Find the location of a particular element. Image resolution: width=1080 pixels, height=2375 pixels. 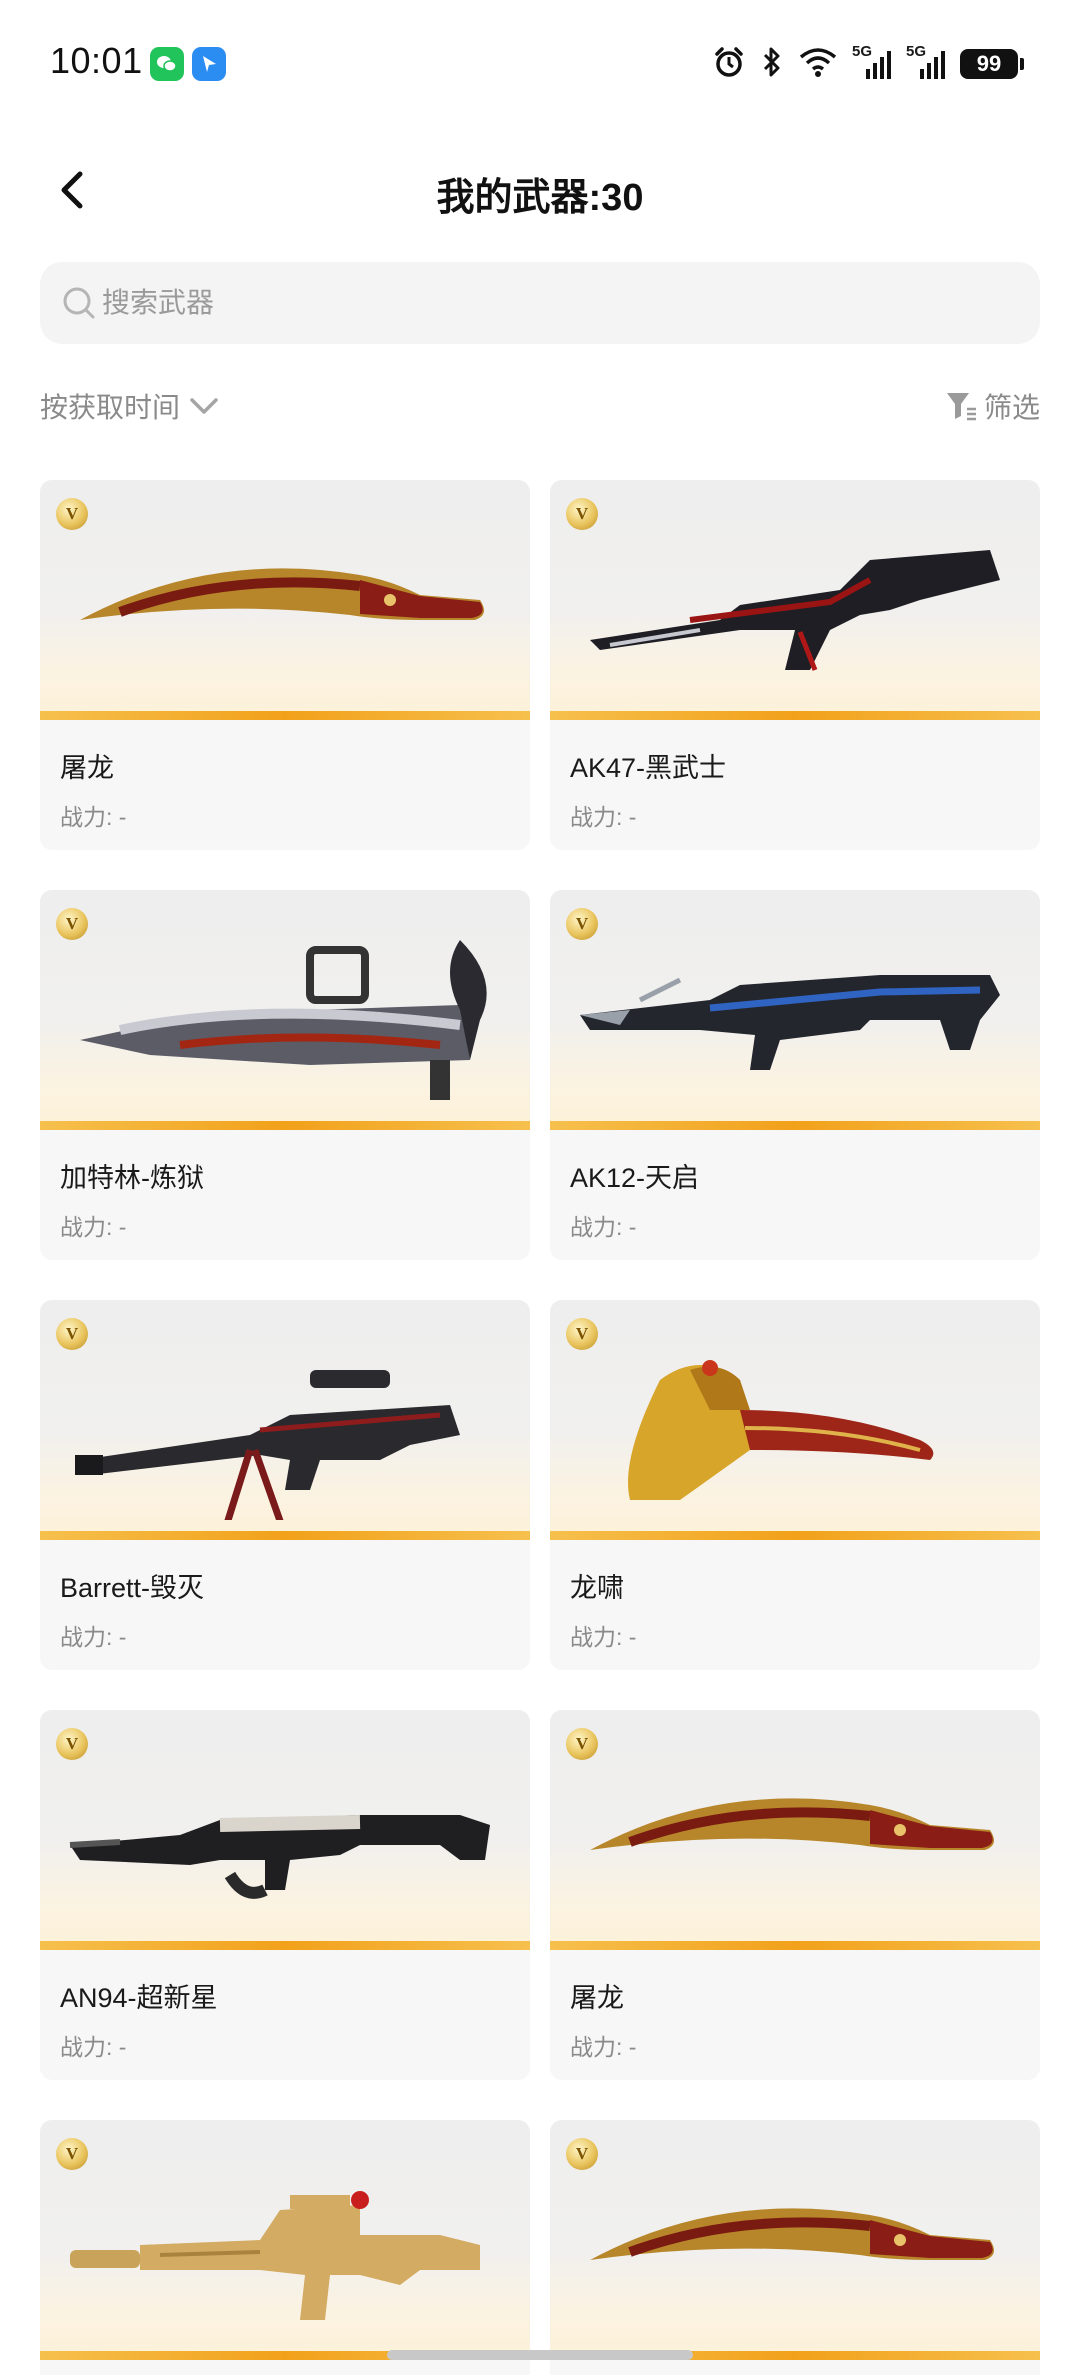

home-indicator is located at coordinates (540, 2355).